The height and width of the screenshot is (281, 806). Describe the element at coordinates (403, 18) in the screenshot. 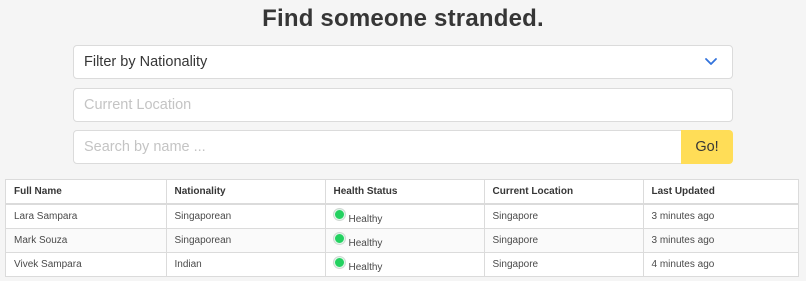

I see `page-title: Find someone stranded.` at that location.